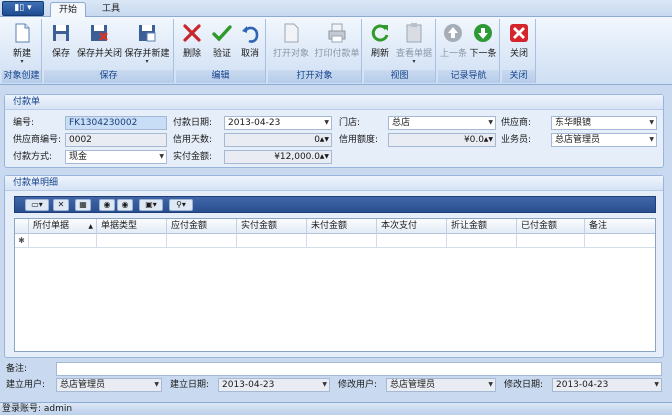  I want to click on open-object-button: 打开对象, so click(291, 45).